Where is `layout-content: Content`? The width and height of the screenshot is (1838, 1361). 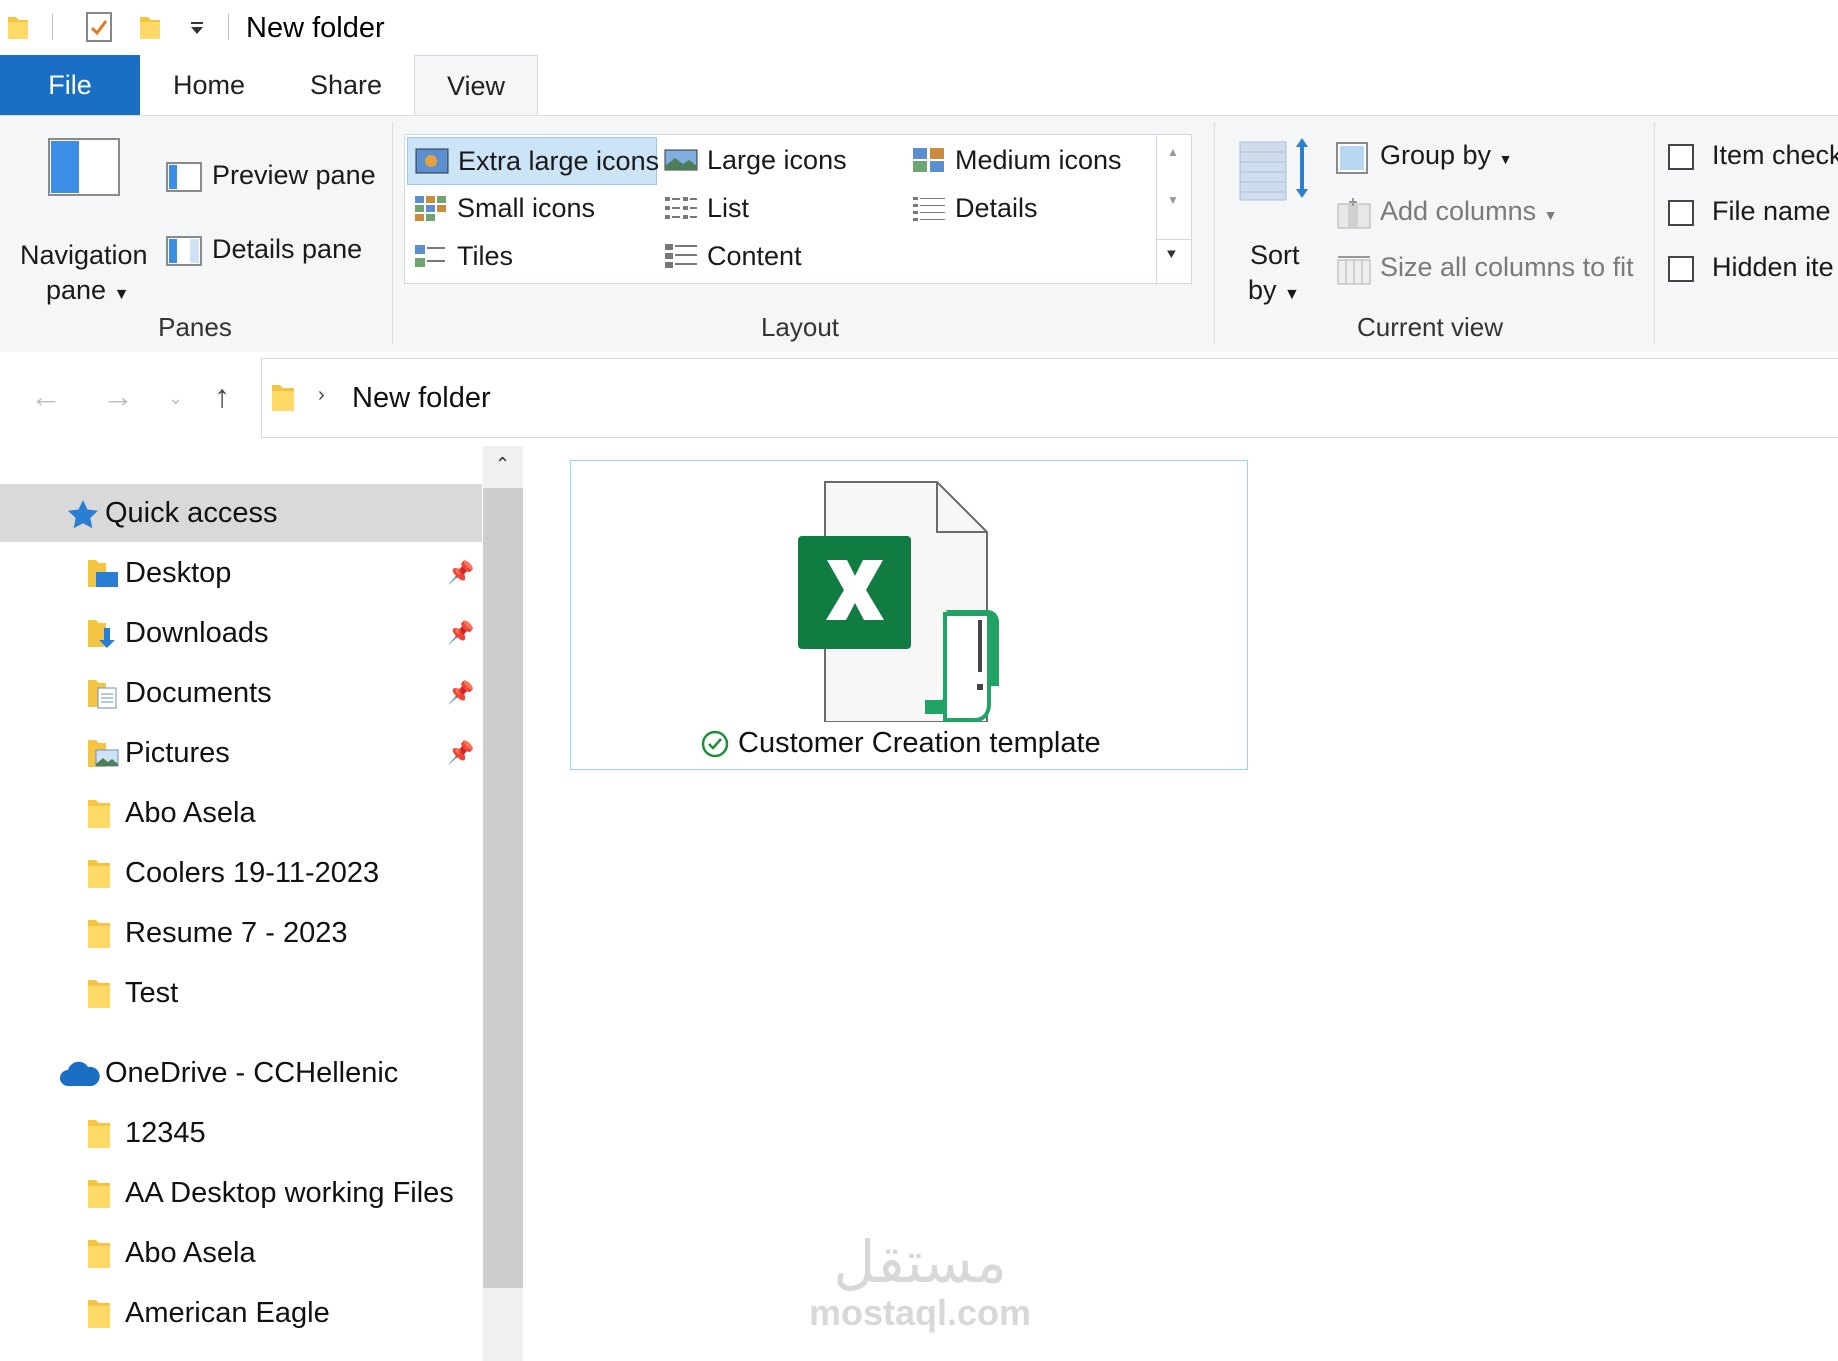
layout-content: Content is located at coordinates (777, 256).